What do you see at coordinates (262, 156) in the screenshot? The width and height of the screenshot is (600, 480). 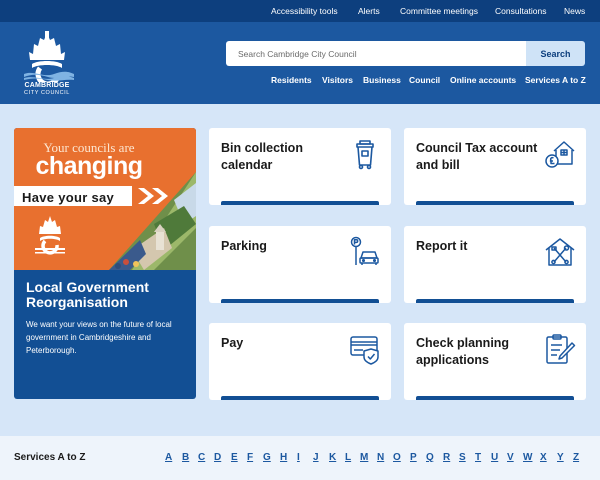 I see `card-title: Bin collection calendar` at bounding box center [262, 156].